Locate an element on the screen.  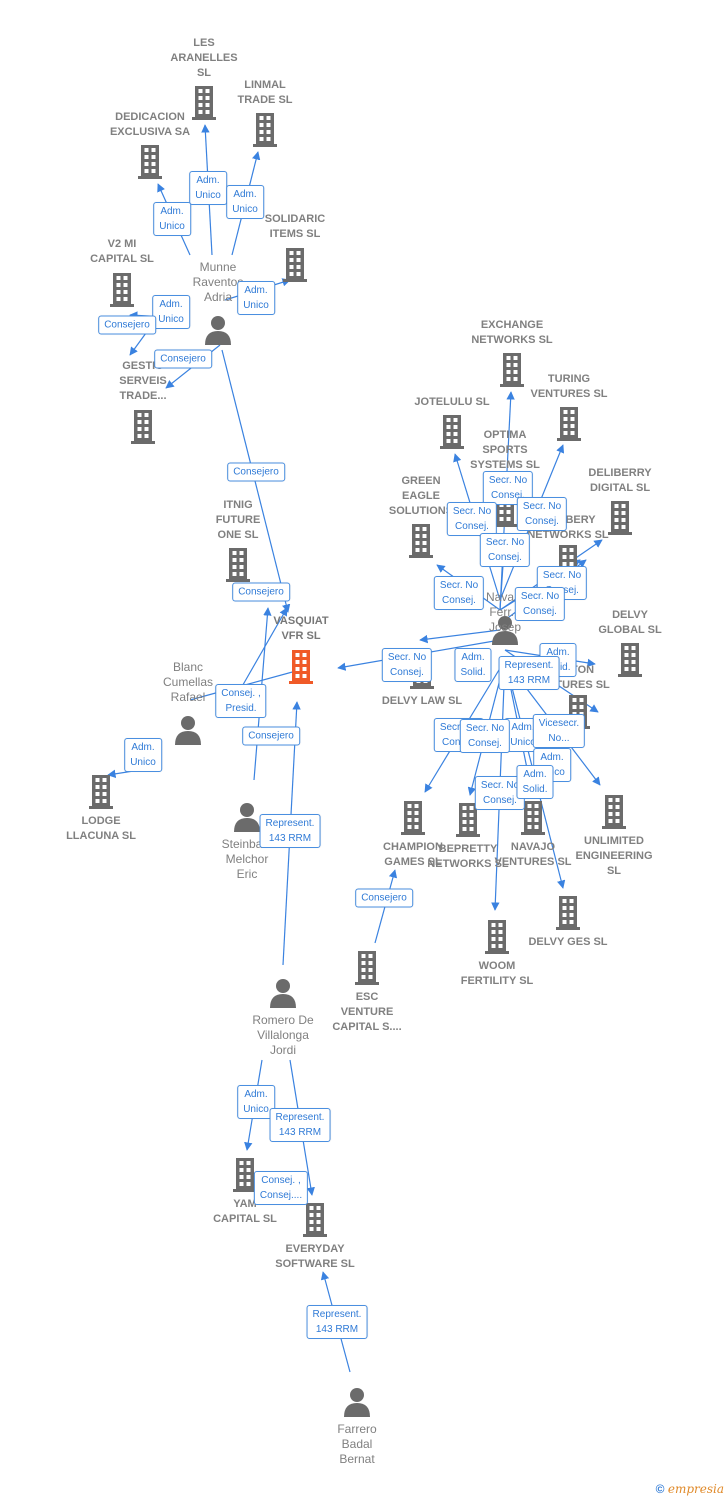
company-name: UNLIMITED ENGINEERING SL is located at coordinates (614, 856).